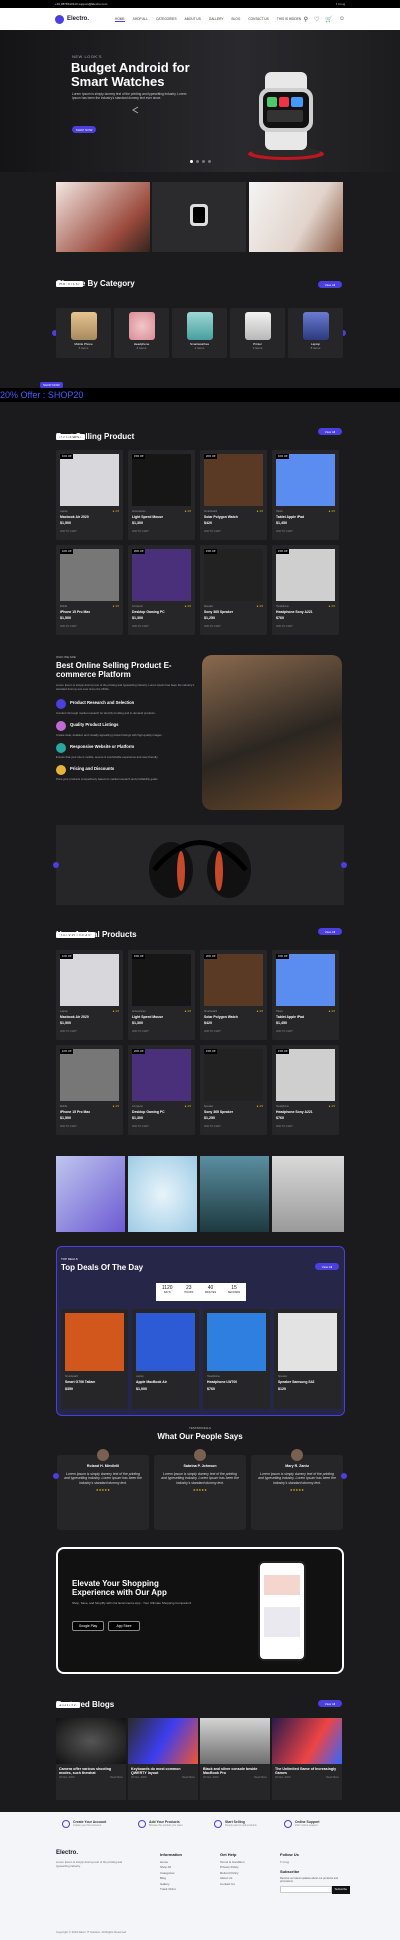 This screenshot has height=1940, width=400. What do you see at coordinates (72, 19) in the screenshot?
I see `logo: Electro.` at bounding box center [72, 19].